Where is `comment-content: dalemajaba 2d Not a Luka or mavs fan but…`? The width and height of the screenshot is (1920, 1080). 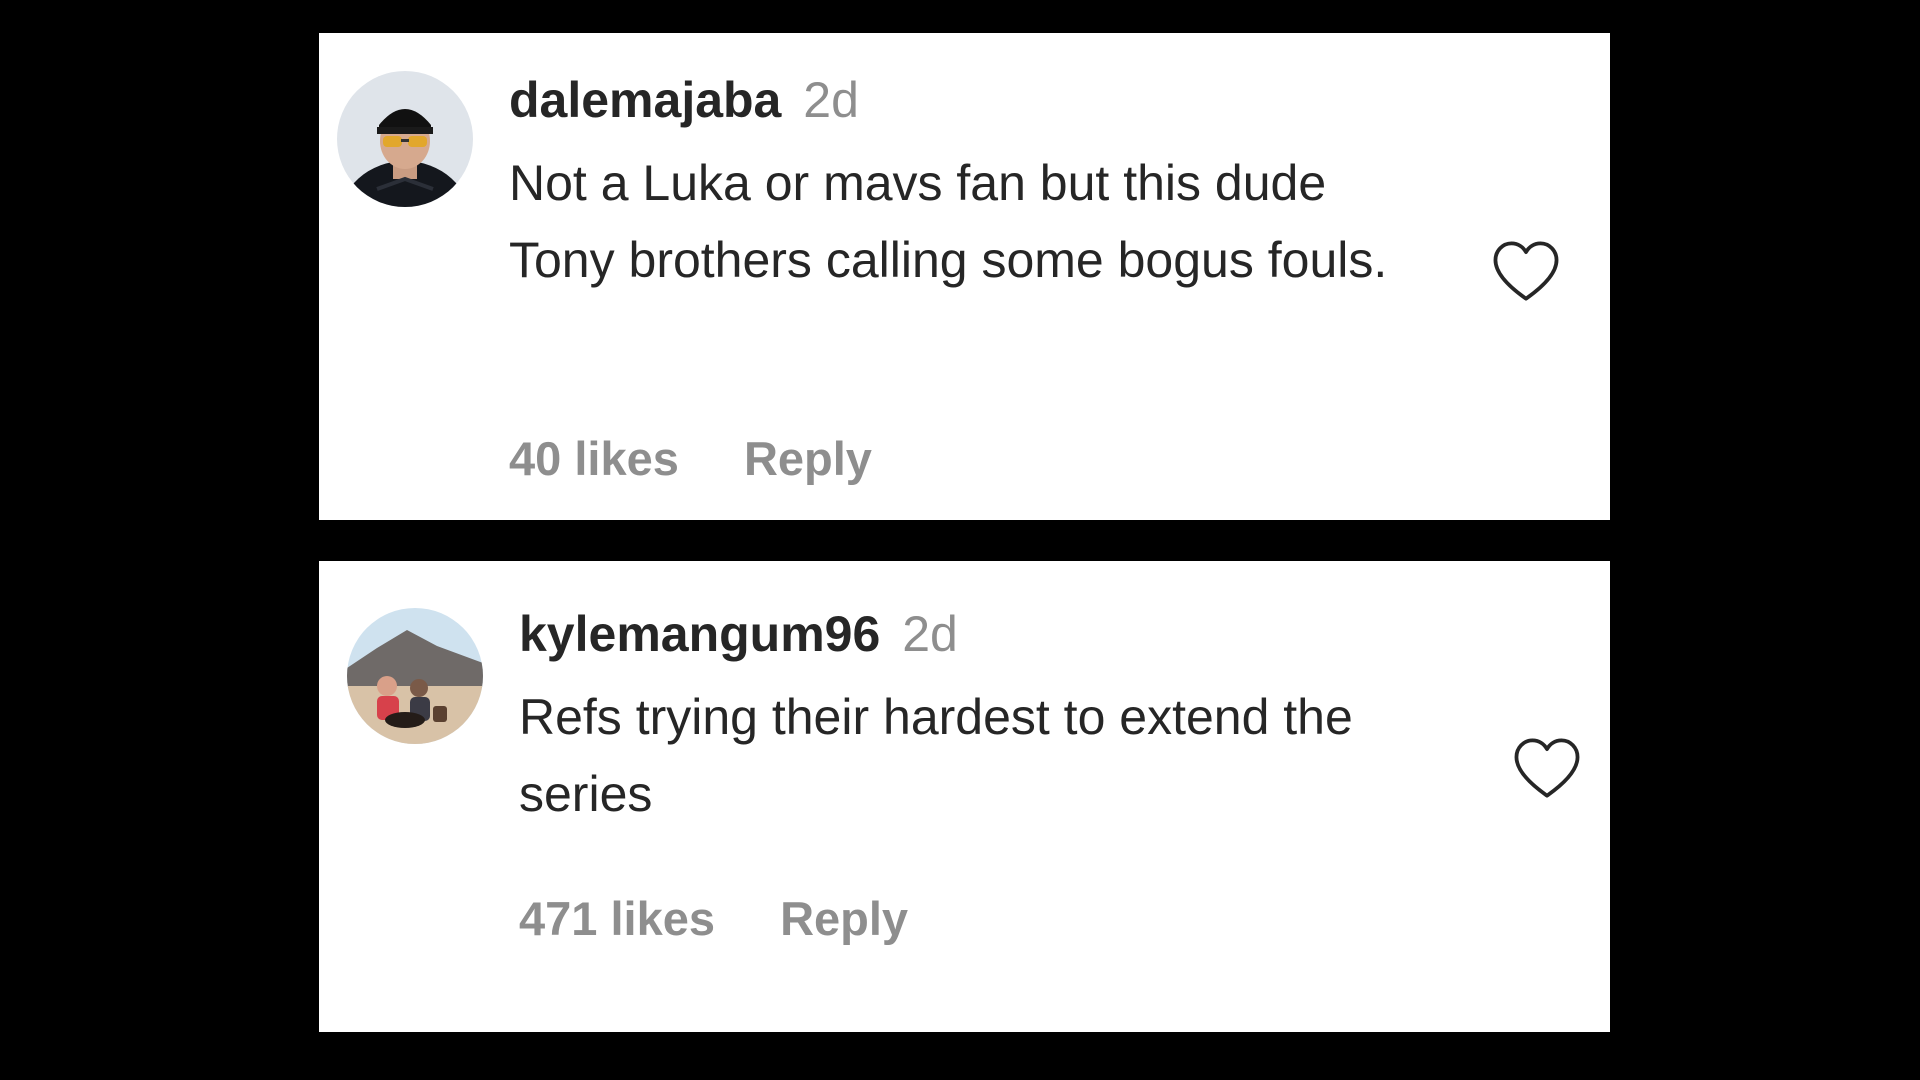 comment-content: dalemajaba 2d Not a Luka or mavs fan but… is located at coordinates (954, 187).